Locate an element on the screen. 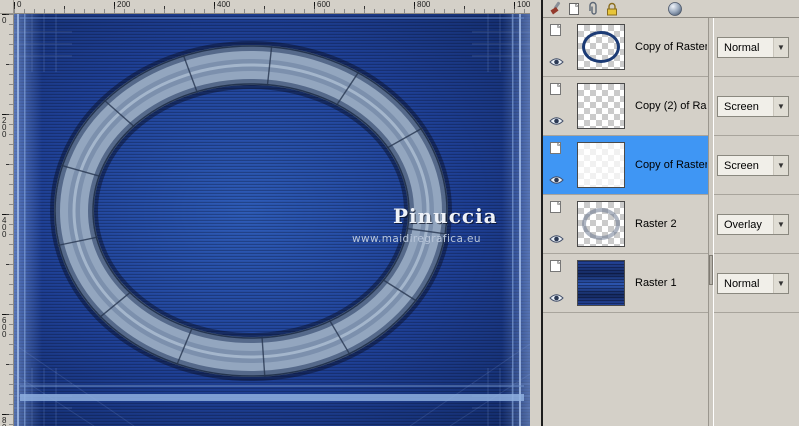 The image size is (799, 426). blend-mode-dropdown: Overlay ▼ is located at coordinates (753, 224).